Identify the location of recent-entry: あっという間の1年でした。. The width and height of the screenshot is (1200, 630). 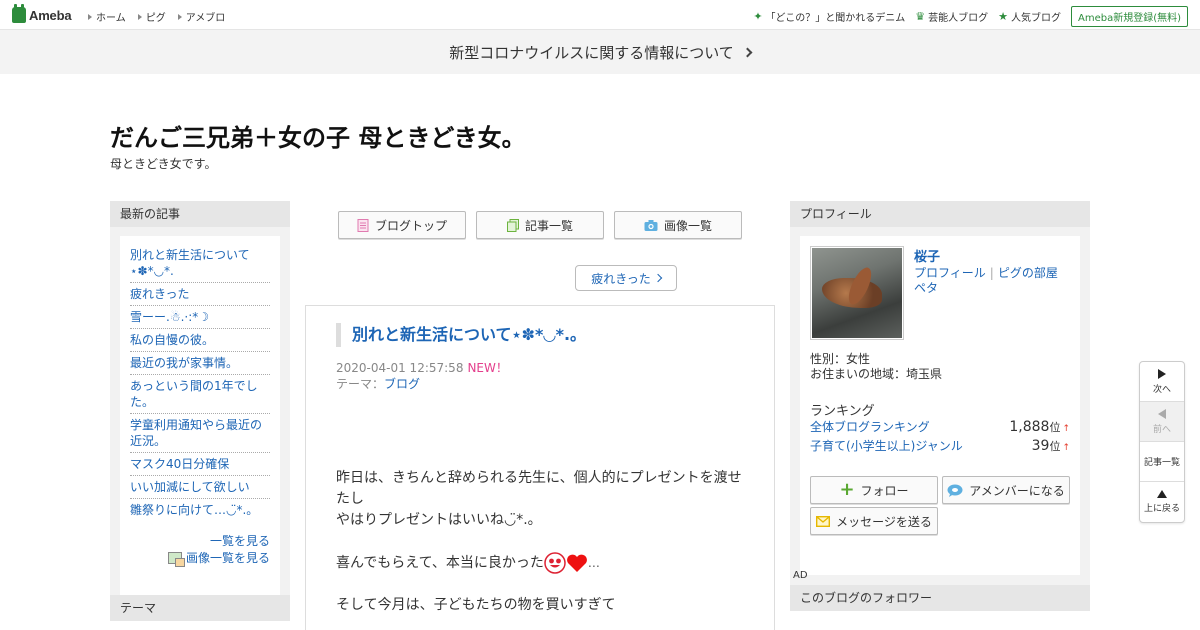
(200, 394).